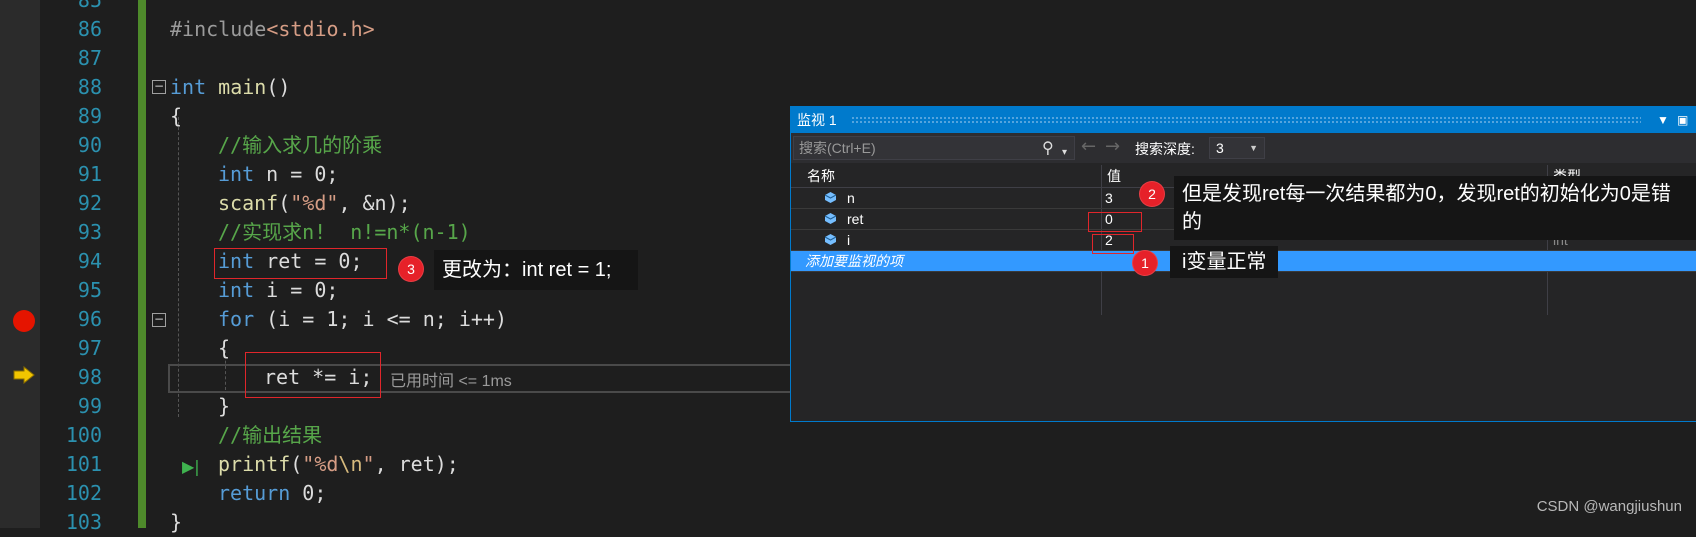  I want to click on line-number: 94, so click(89, 261).